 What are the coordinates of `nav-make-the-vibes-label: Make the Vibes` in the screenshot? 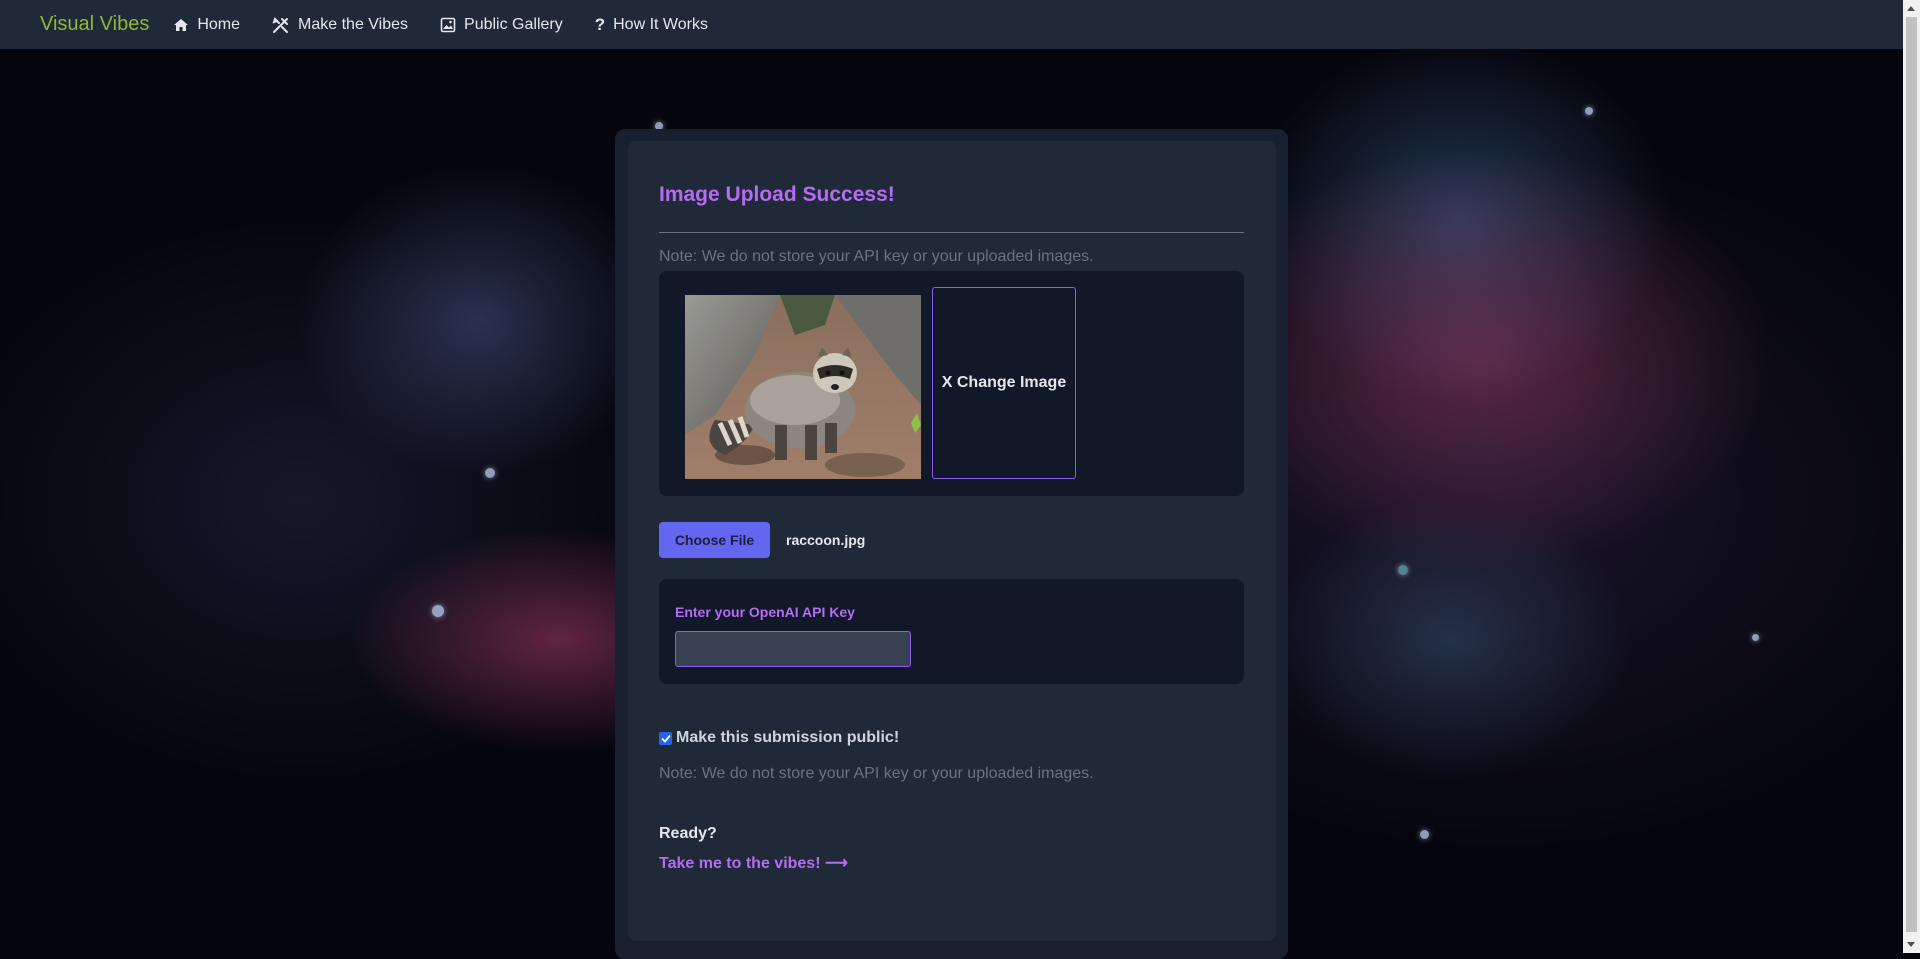 It's located at (353, 24).